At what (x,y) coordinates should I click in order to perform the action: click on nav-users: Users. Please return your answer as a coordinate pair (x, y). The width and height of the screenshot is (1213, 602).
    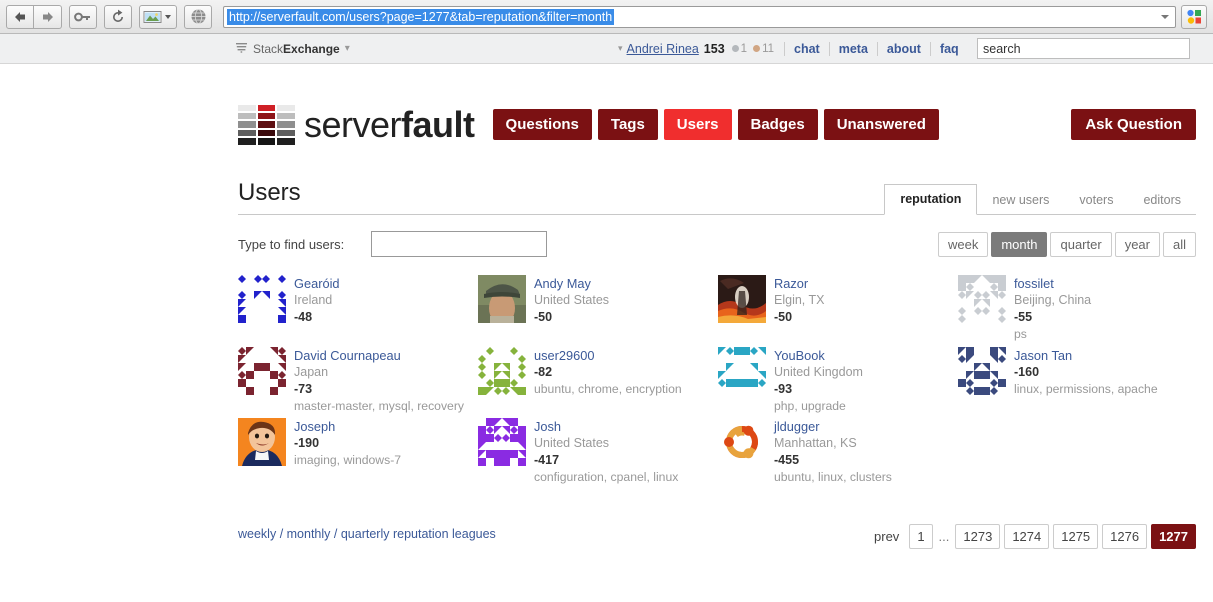
    Looking at the image, I should click on (697, 124).